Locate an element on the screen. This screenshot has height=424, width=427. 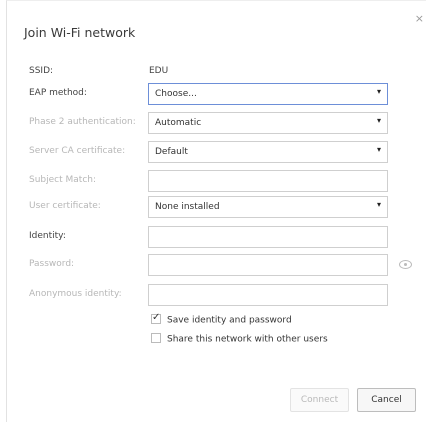
connect-button: Connect is located at coordinates (319, 400).